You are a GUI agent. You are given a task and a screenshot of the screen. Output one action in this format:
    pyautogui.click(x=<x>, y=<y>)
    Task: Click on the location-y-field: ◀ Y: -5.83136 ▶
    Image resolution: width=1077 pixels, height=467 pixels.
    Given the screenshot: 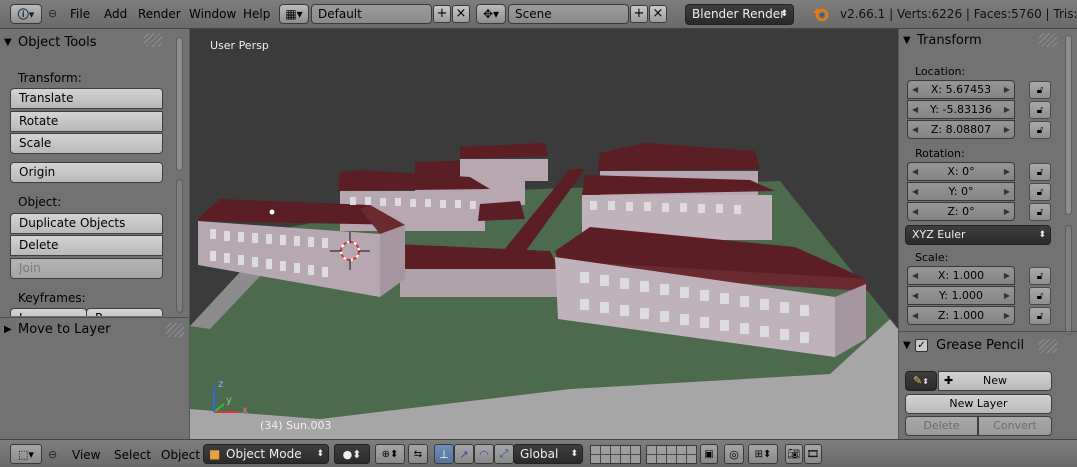 What is the action you would take?
    pyautogui.click(x=961, y=109)
    